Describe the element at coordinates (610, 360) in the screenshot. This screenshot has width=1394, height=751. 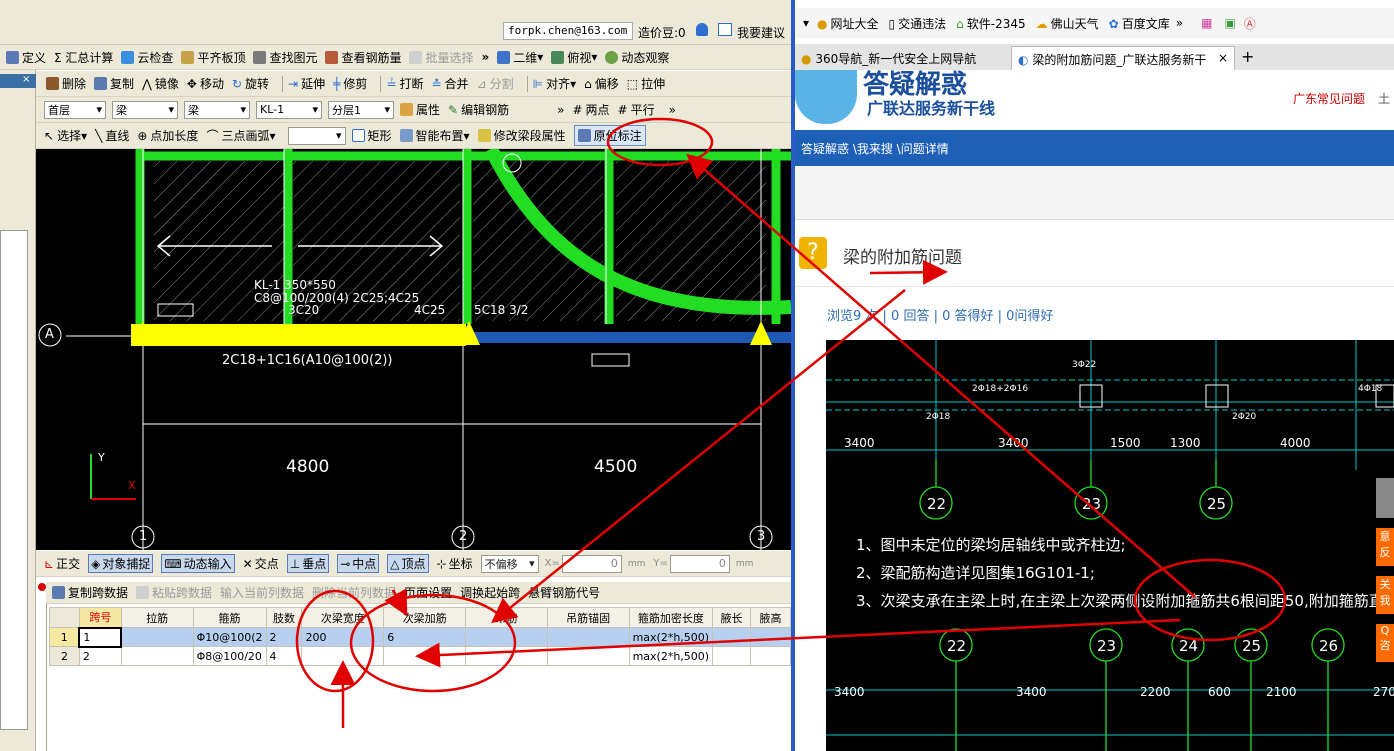
I see `grip` at that location.